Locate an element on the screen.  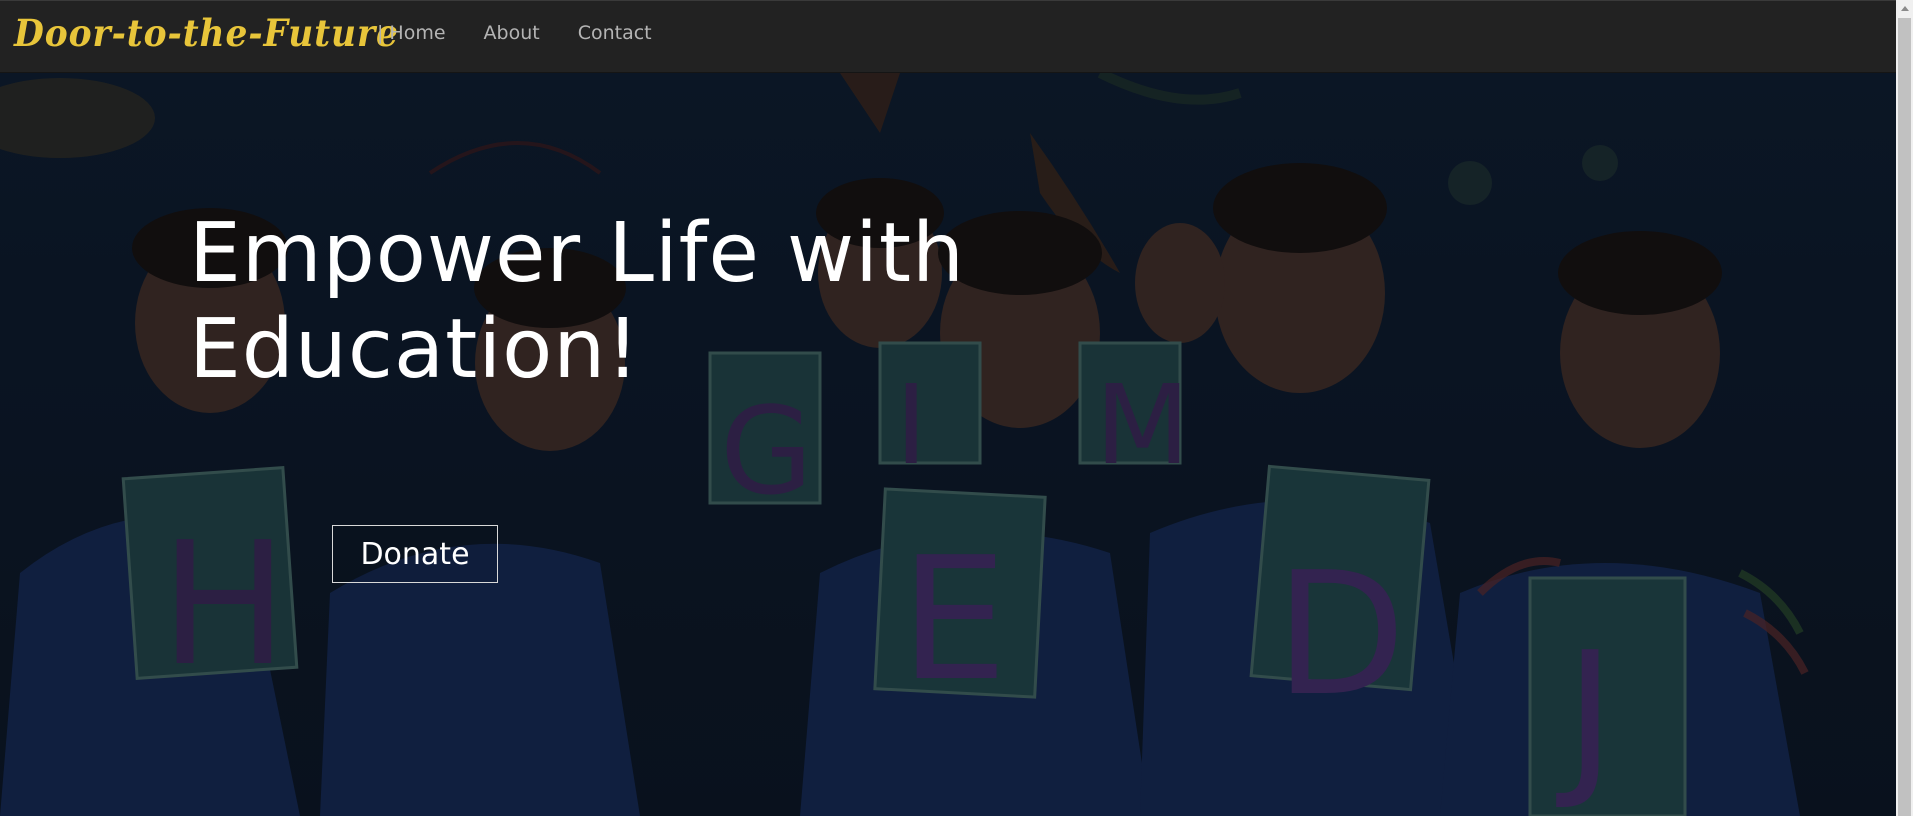
nav-link-contact: Contact is located at coordinates (615, 33).